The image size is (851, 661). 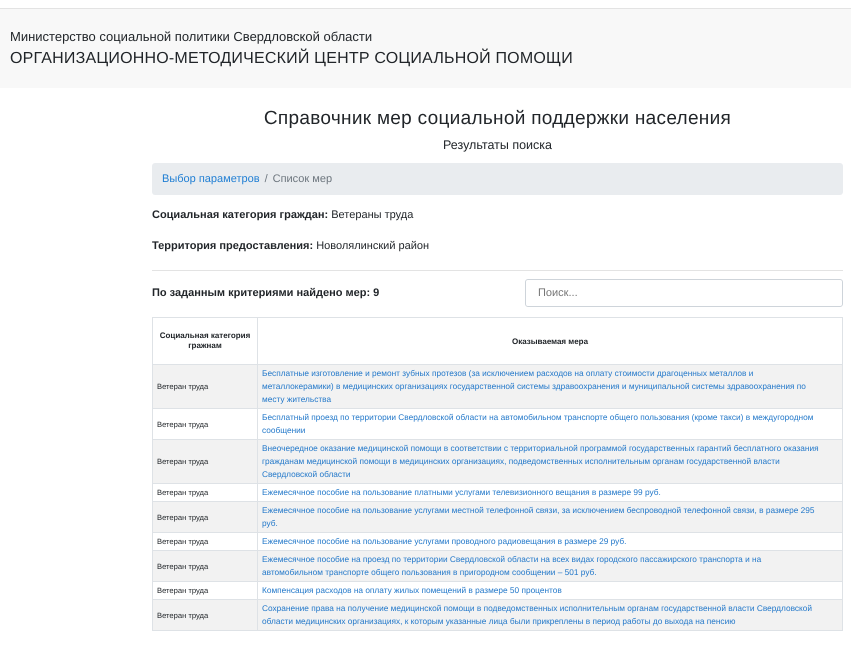 What do you see at coordinates (302, 179) in the screenshot?
I see `breadcrumb-current: Список мер` at bounding box center [302, 179].